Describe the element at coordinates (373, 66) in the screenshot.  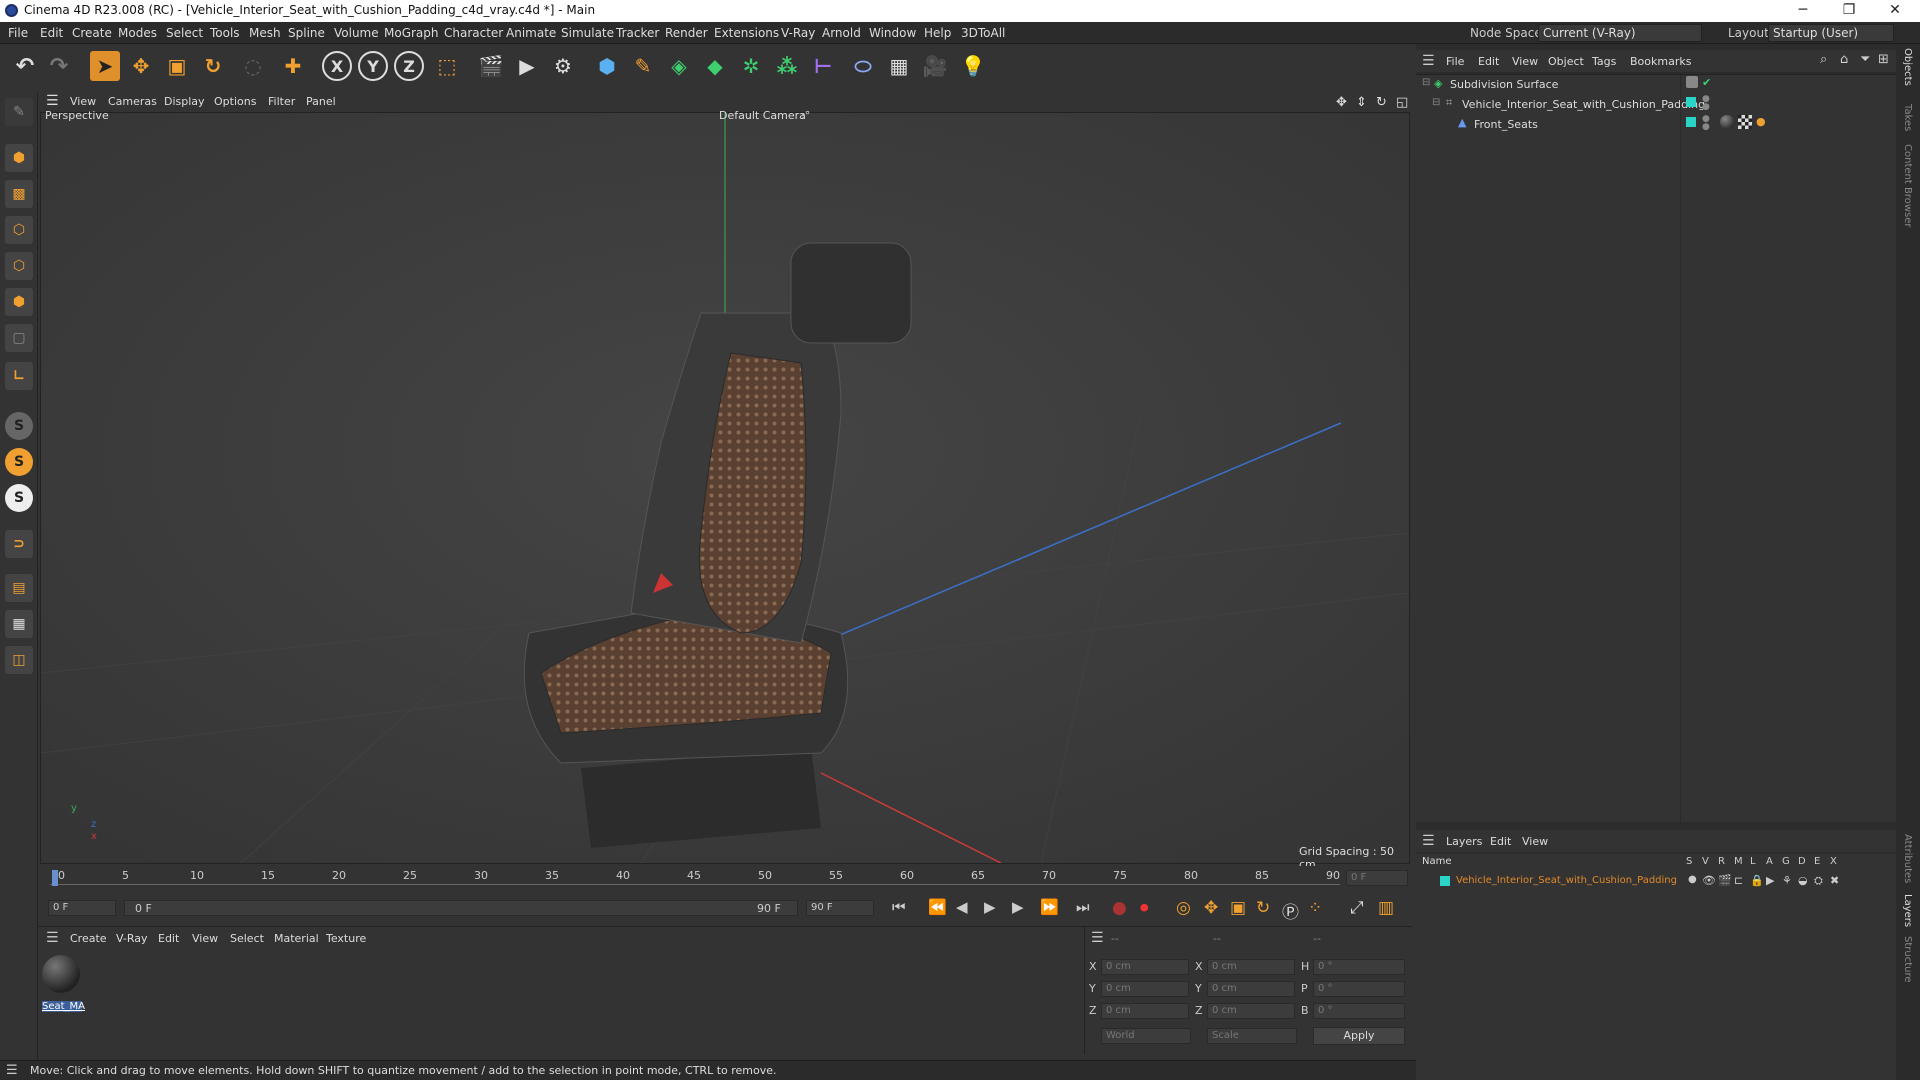
I see `y-axis-icon: Y` at that location.